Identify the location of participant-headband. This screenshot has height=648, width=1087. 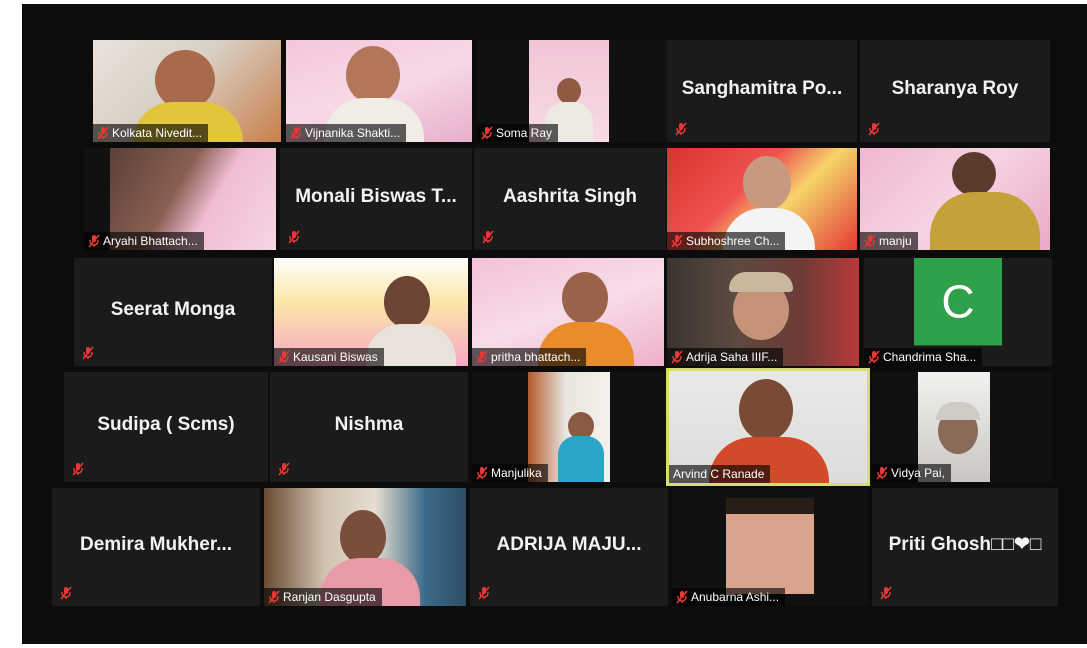
(761, 282).